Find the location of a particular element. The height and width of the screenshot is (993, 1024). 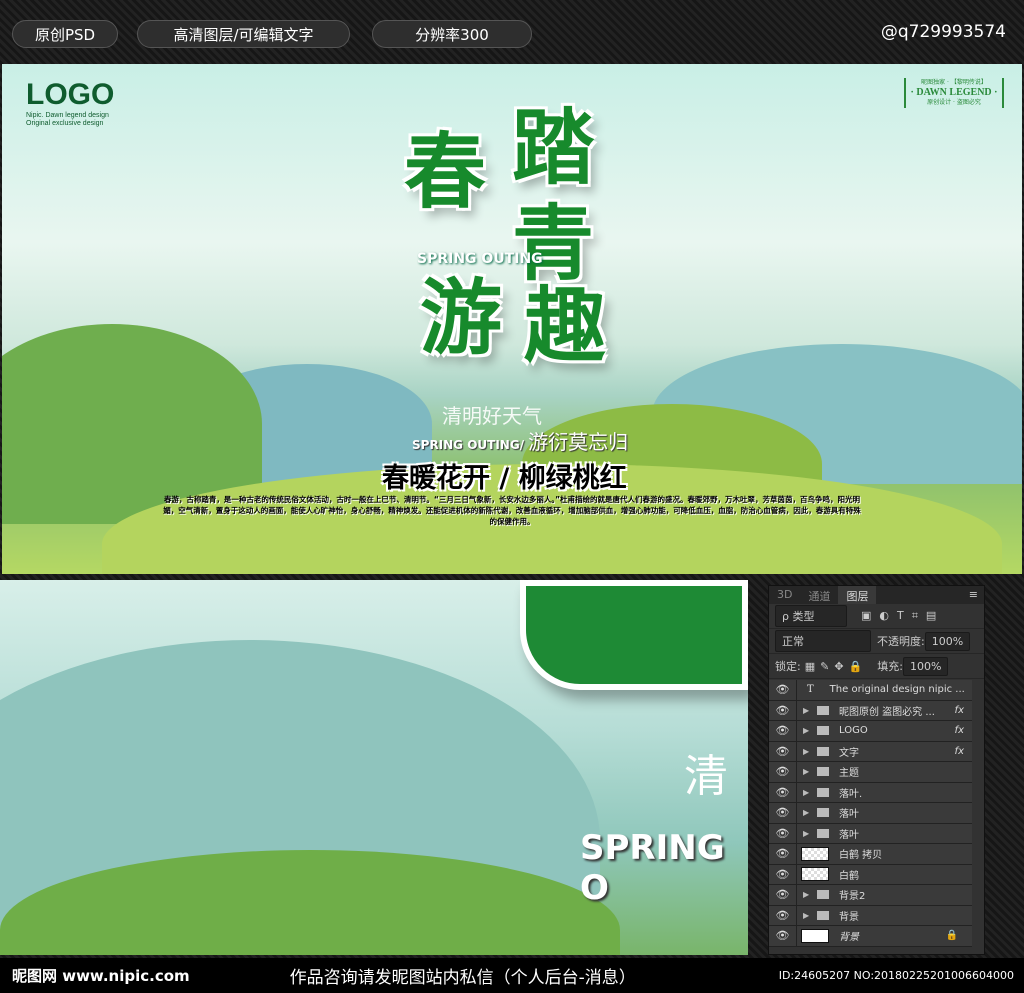

fill-label: 填充: is located at coordinates (890, 666).